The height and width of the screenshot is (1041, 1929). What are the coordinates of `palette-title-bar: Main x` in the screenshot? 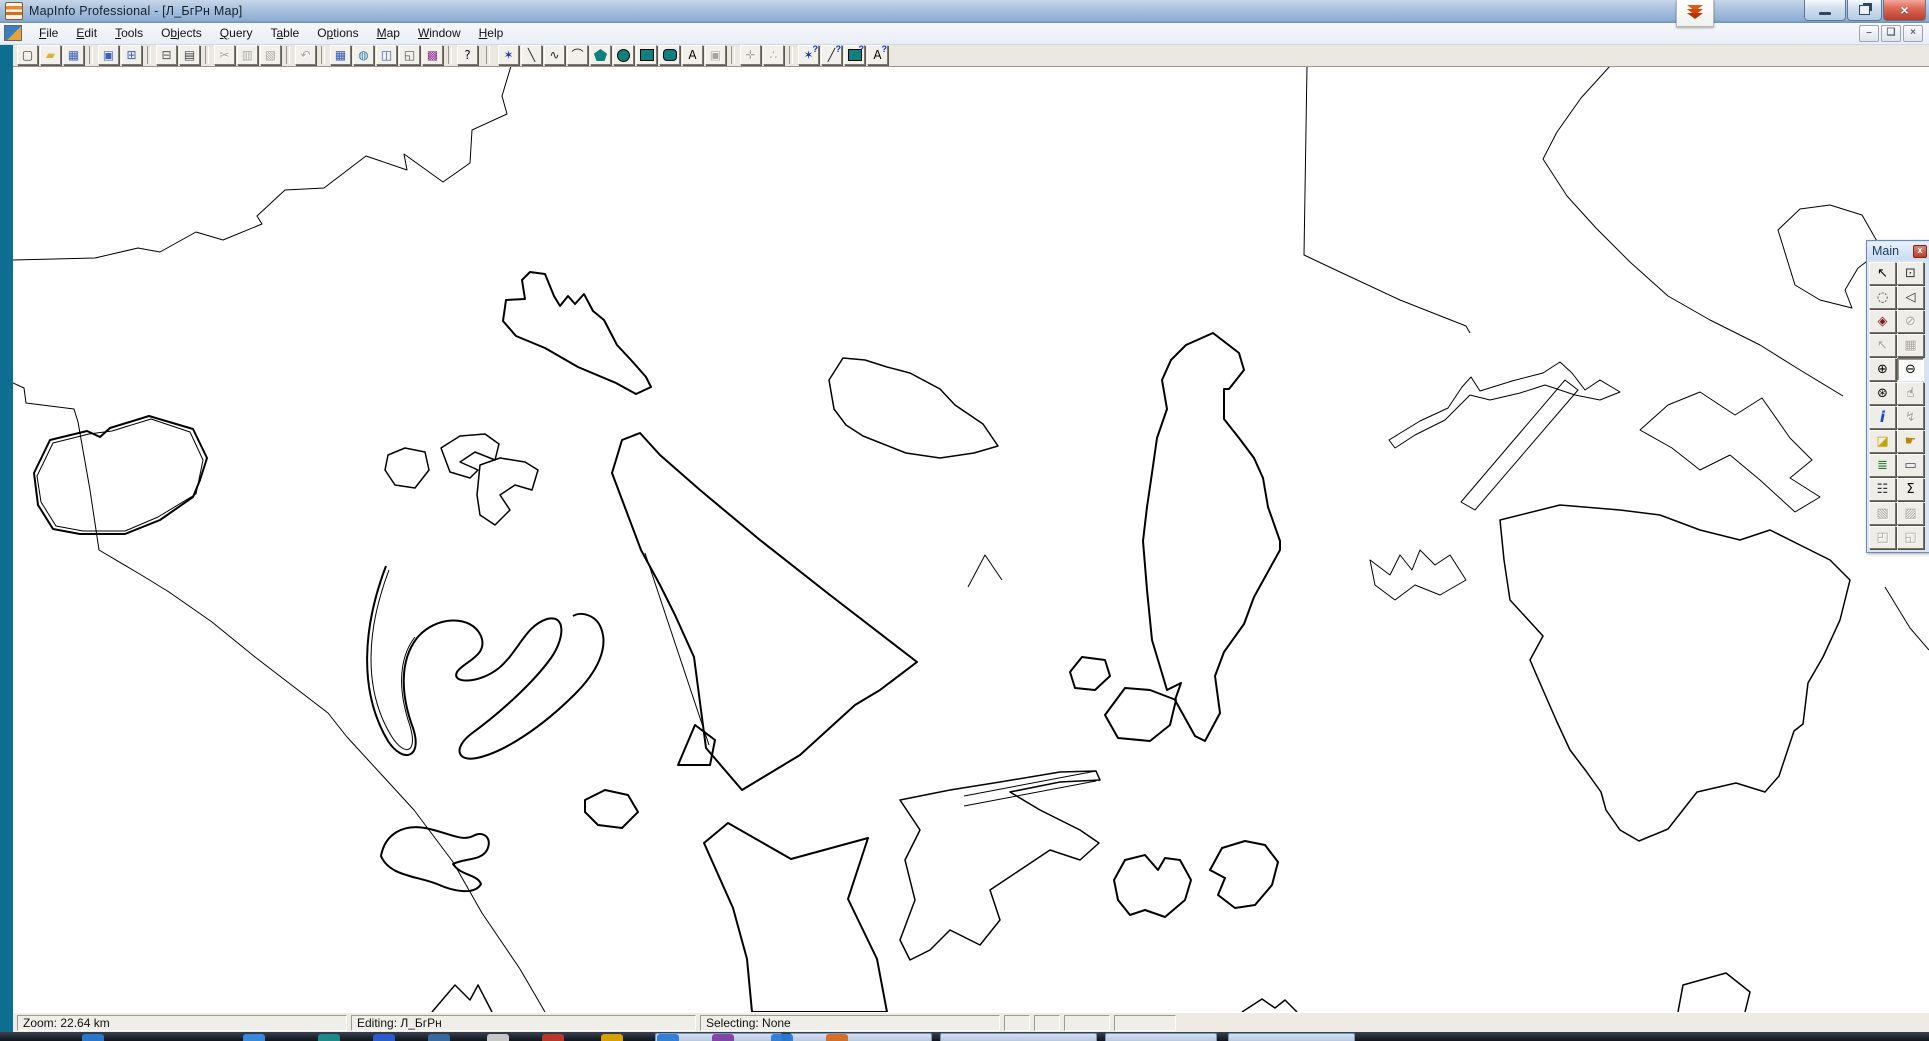 It's located at (1898, 251).